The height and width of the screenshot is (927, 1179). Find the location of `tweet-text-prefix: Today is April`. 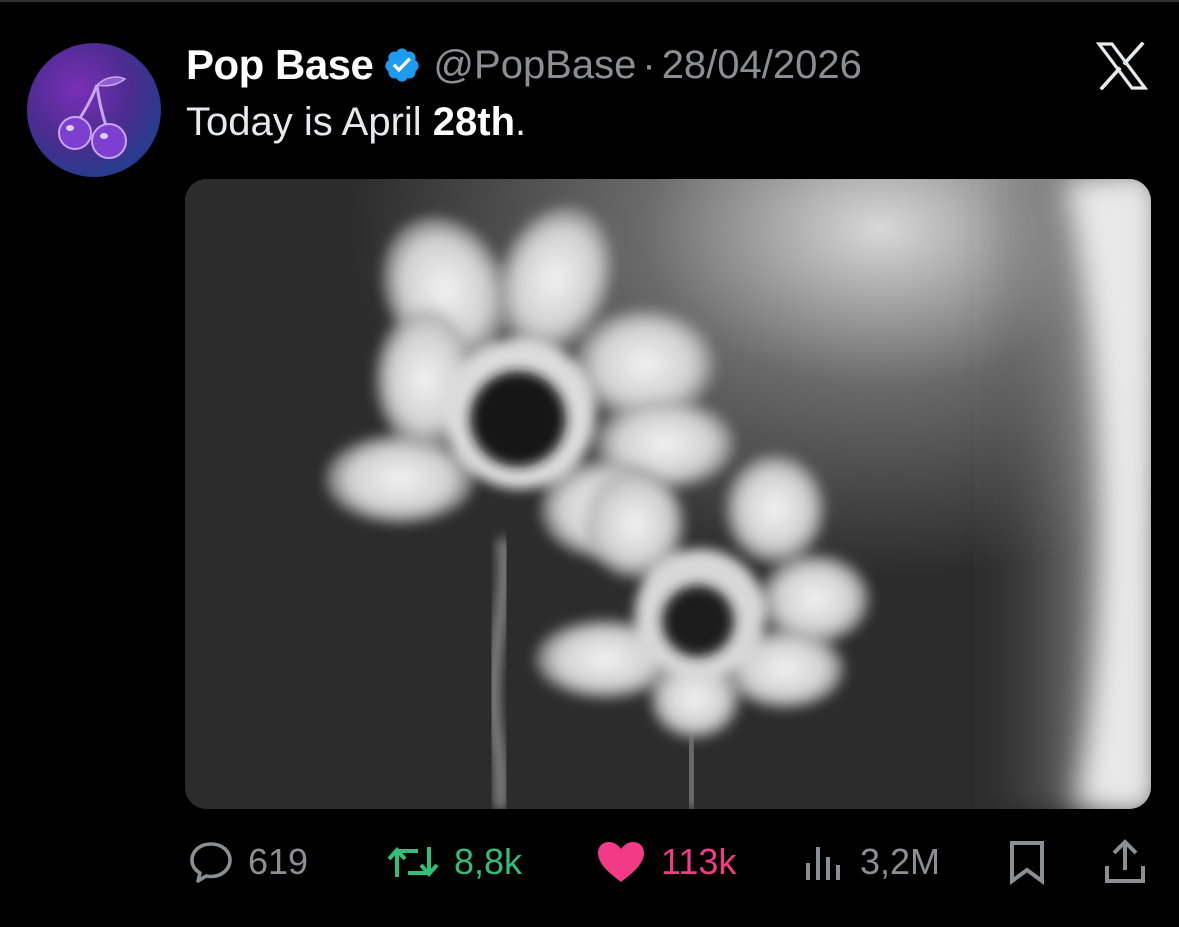

tweet-text-prefix: Today is April is located at coordinates (309, 122).